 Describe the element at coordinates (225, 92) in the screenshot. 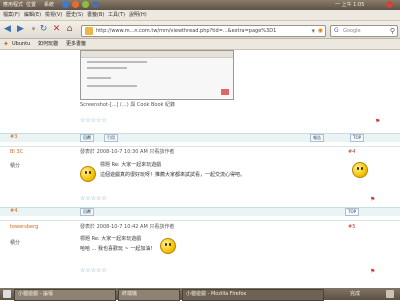

I see `attachment-close-icon` at that location.